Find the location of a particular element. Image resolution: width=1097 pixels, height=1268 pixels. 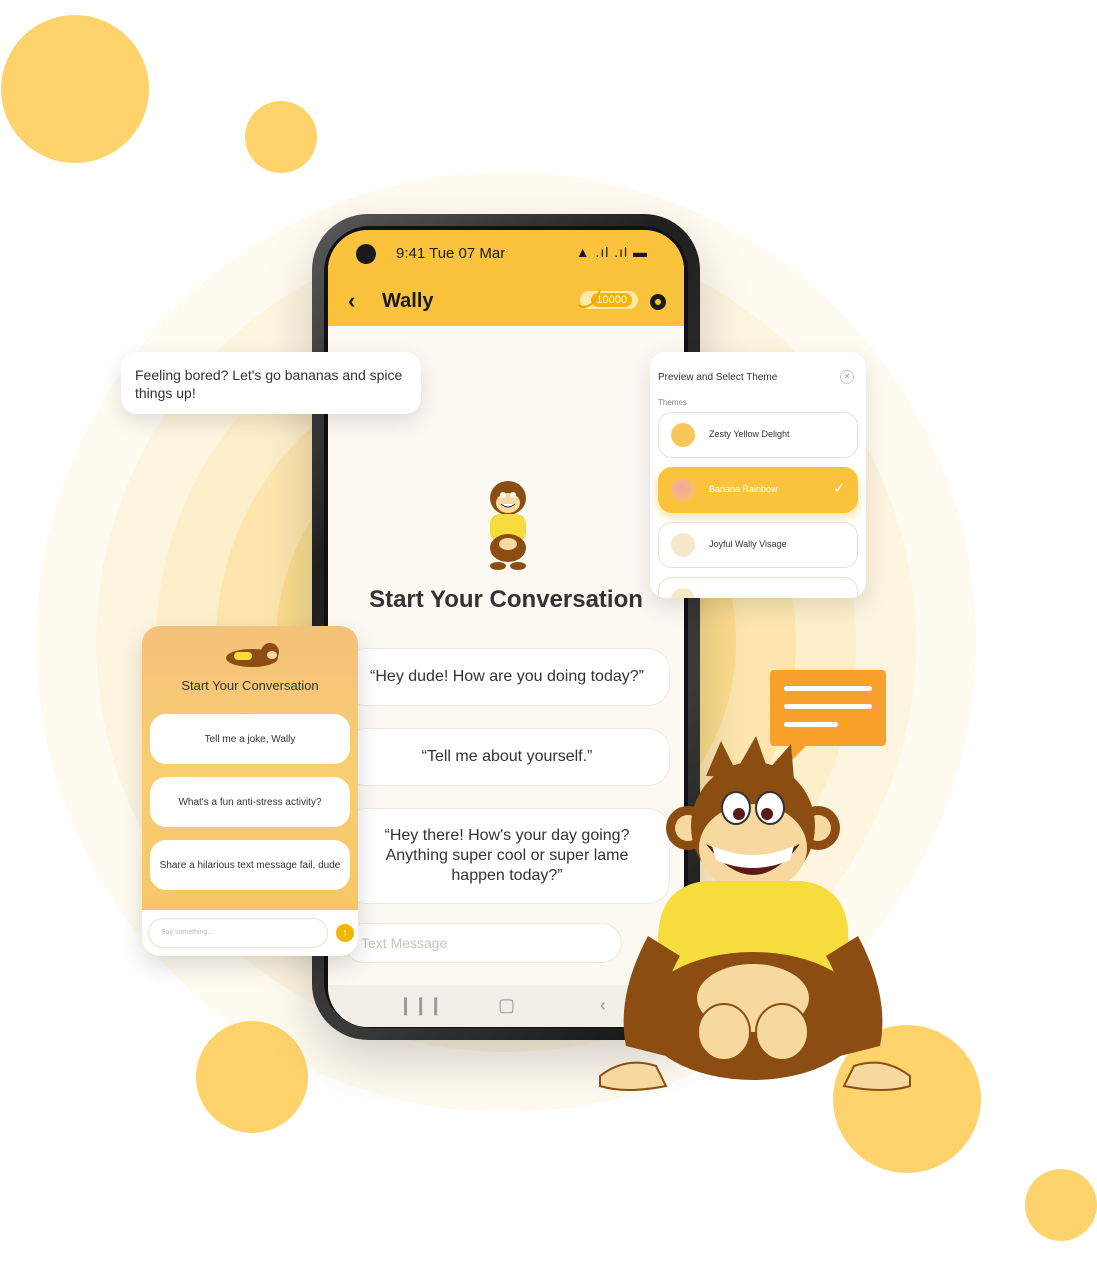

theme-option is located at coordinates (758, 587).